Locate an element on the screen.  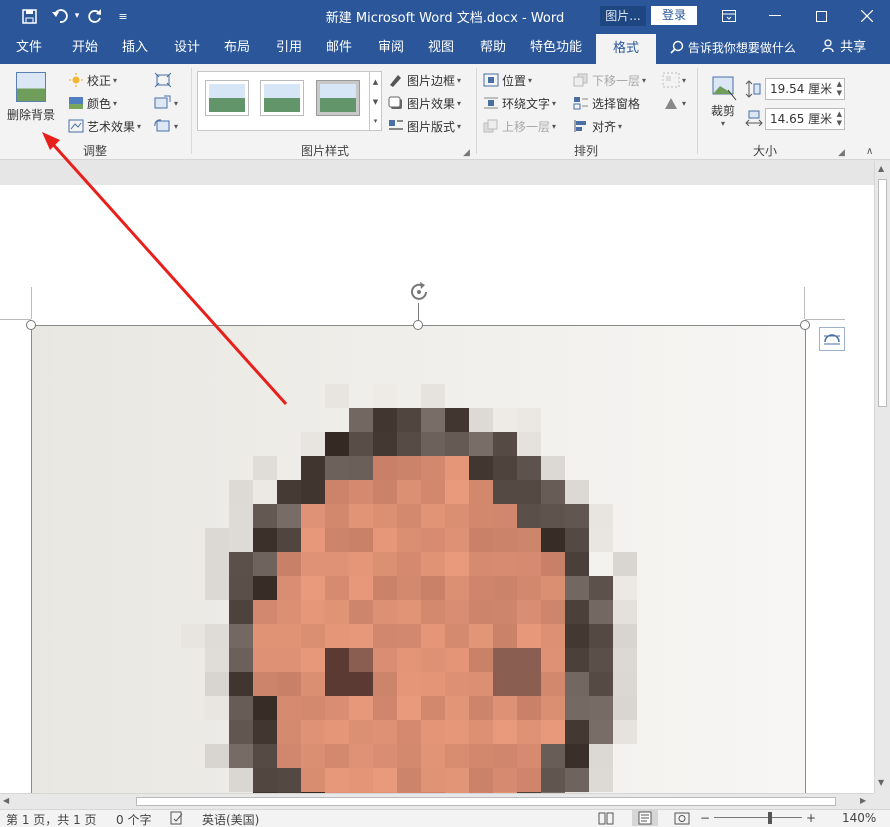
vertical-scrollbar: ▲ ▼ is located at coordinates (882, 477).